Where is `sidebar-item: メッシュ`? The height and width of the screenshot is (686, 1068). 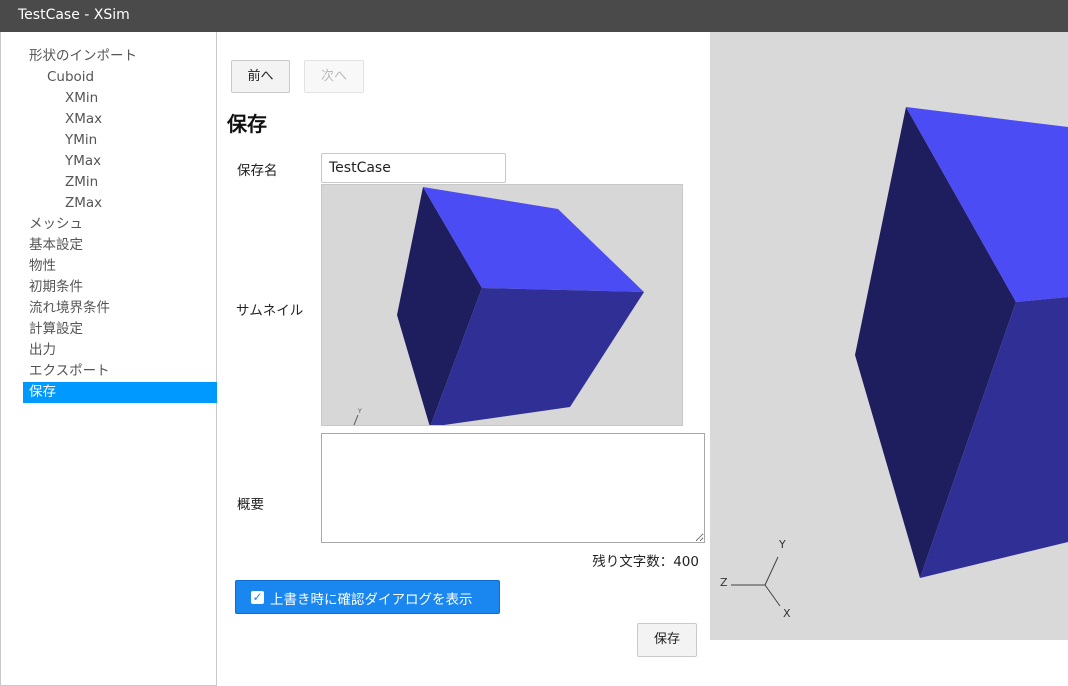
sidebar-item: メッシュ is located at coordinates (120, 224).